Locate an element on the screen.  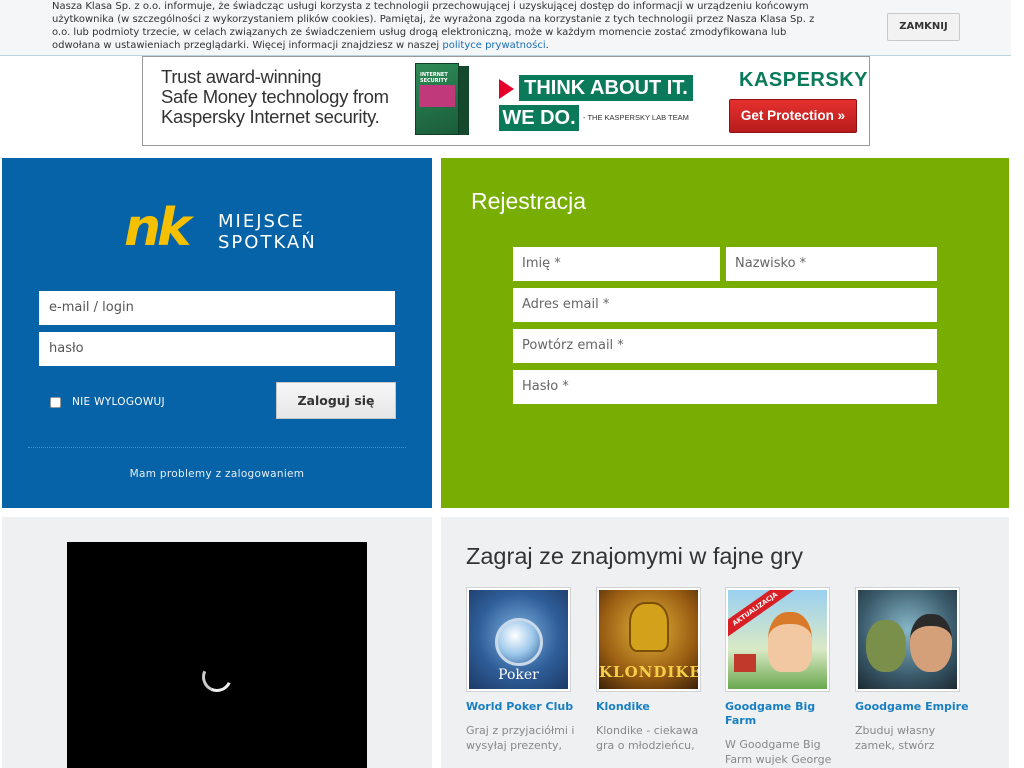
game-description: wysyłaj prezenty, is located at coordinates (514, 745).